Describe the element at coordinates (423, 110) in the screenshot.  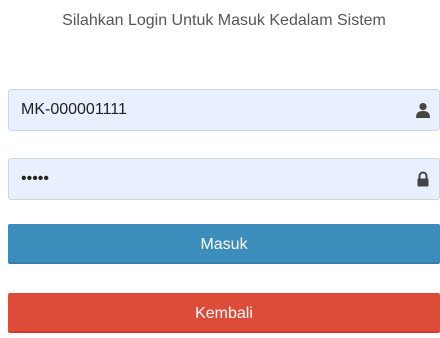
I see `user-icon` at that location.